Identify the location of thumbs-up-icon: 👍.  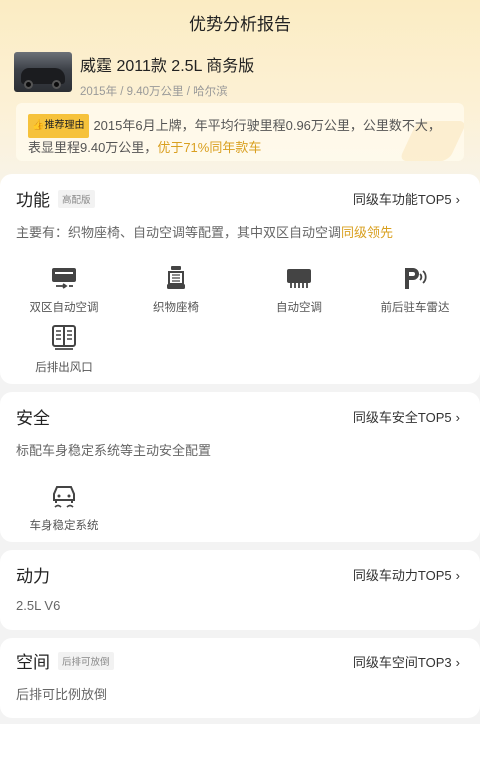
(38, 125).